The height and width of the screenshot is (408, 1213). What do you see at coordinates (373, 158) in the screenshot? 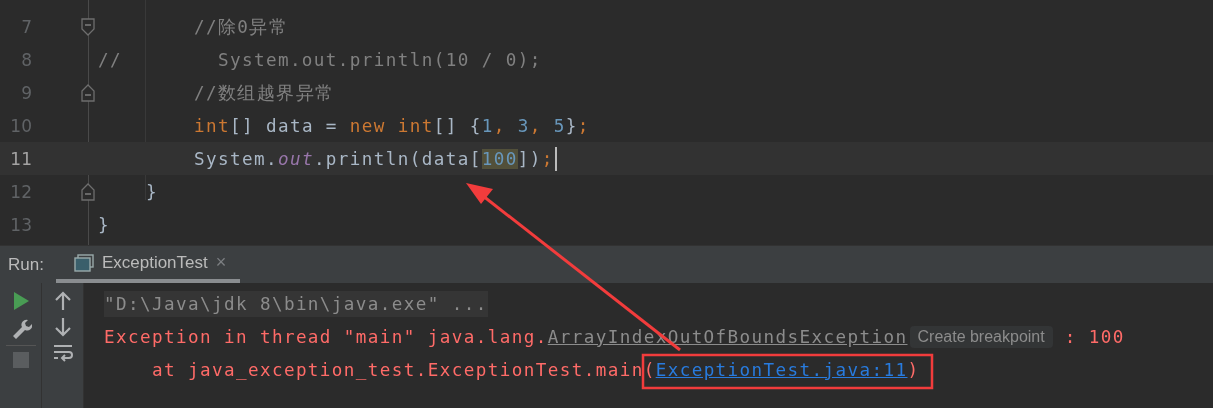
I see `code-line: System.out.println(data[100]);` at bounding box center [373, 158].